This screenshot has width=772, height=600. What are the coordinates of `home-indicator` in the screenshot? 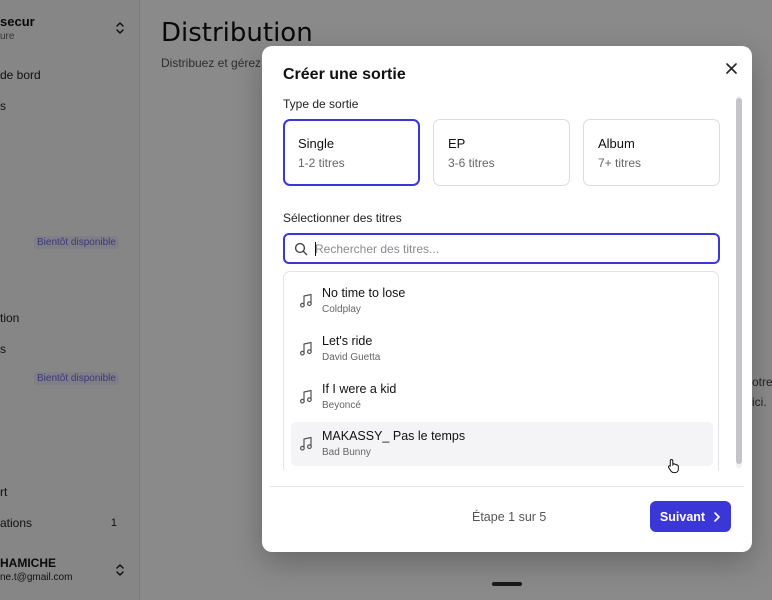 It's located at (507, 584).